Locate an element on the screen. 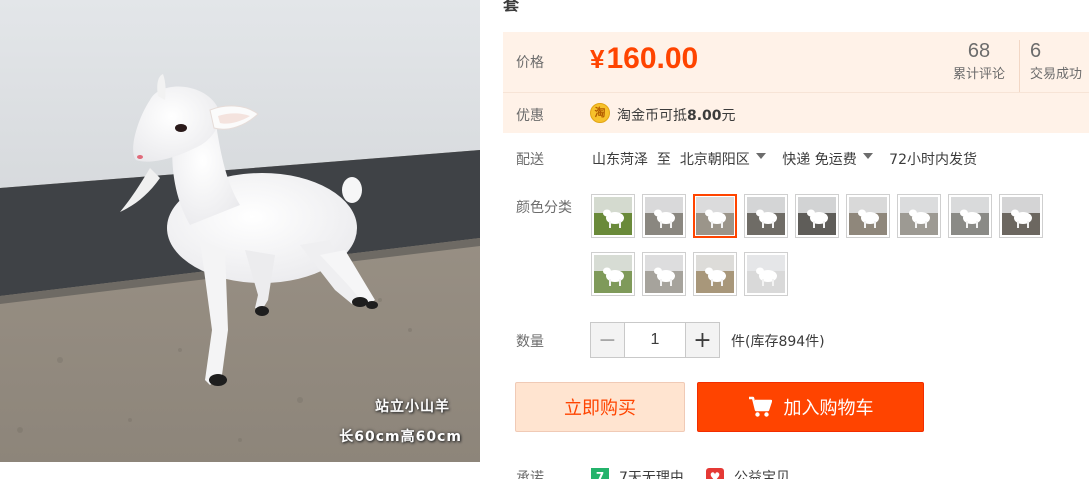 Image resolution: width=1089 pixels, height=479 pixels. promo-amount: 8.00 is located at coordinates (704, 116).